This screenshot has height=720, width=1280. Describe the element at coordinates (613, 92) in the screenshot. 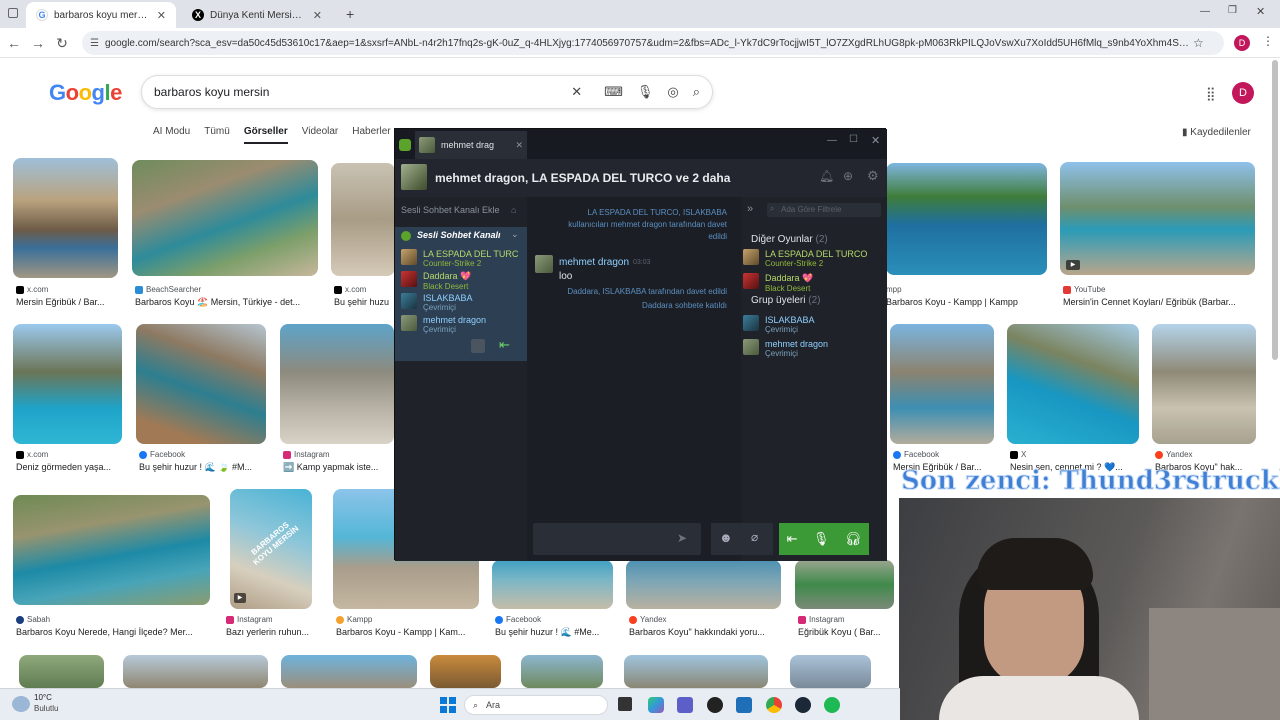

I see `keyboard-icon: ⌨` at that location.